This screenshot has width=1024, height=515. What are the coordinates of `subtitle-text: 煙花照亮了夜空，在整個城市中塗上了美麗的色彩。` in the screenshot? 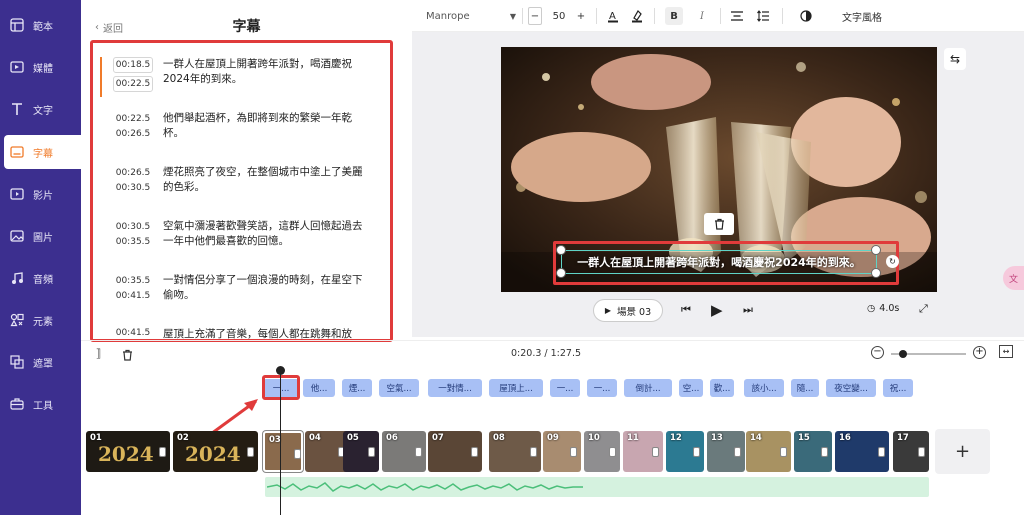 It's located at (265, 180).